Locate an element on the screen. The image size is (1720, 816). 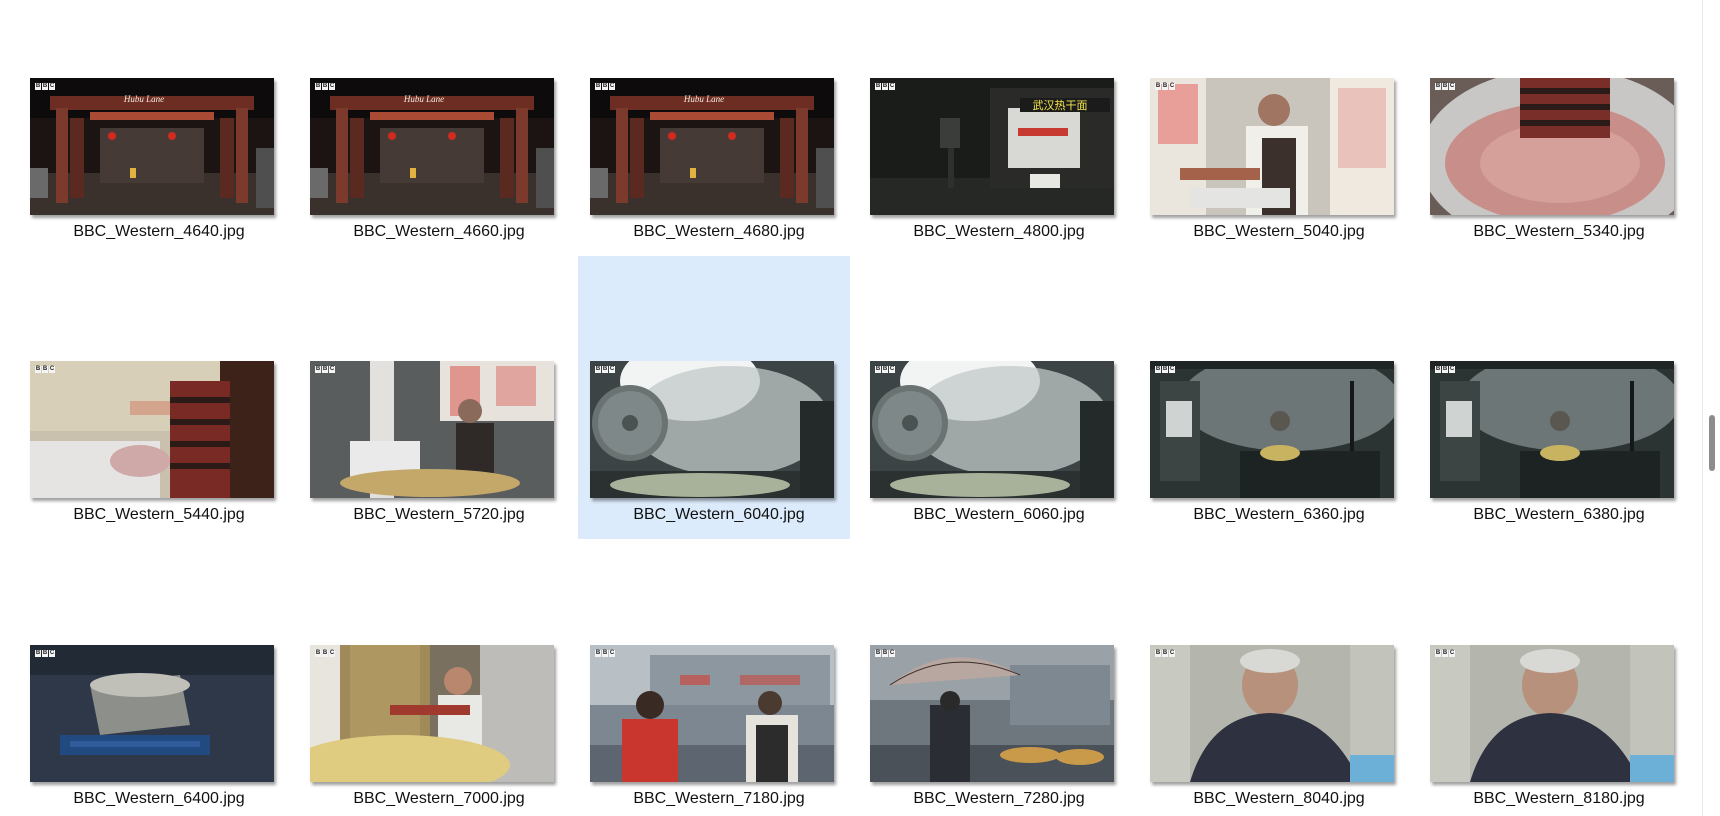
file-name-label: BBC_Western_6400.jpg is located at coordinates (159, 799).